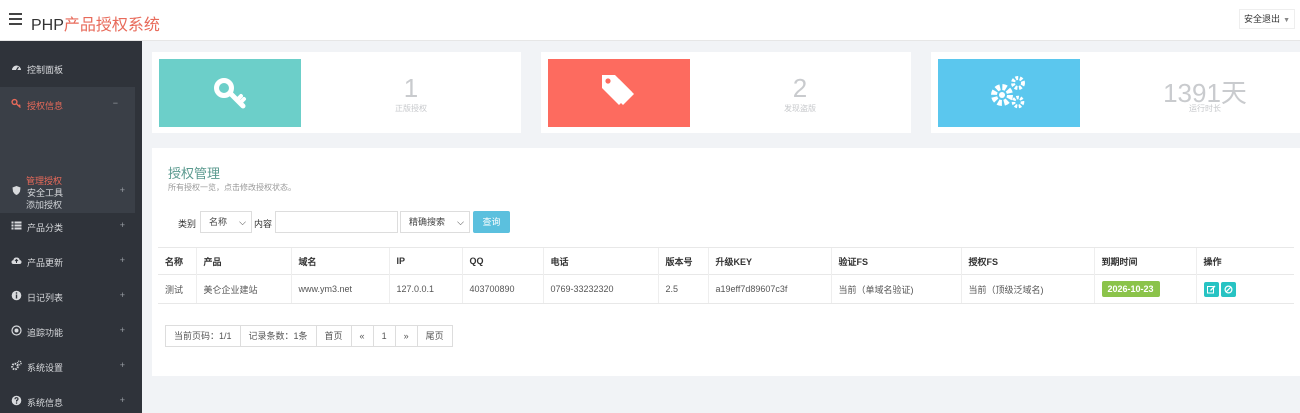  Describe the element at coordinates (1115, 92) in the screenshot. I see `stat-card-uptime: 1391天 运行时长` at that location.